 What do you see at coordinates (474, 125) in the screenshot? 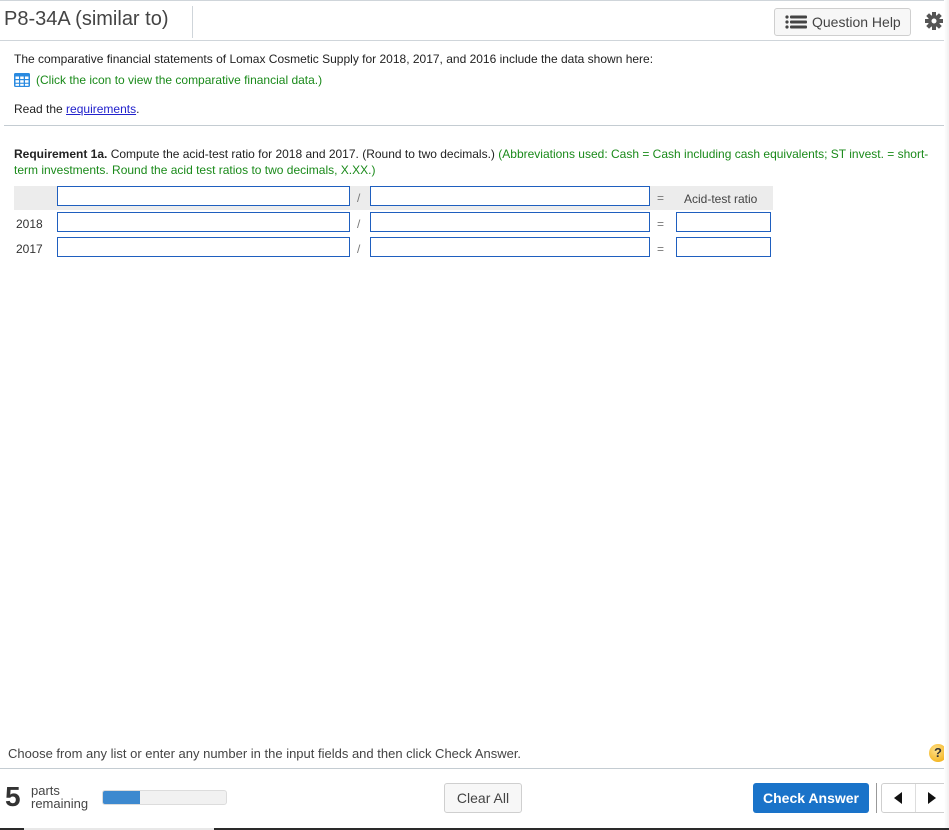
I see `section-divider` at bounding box center [474, 125].